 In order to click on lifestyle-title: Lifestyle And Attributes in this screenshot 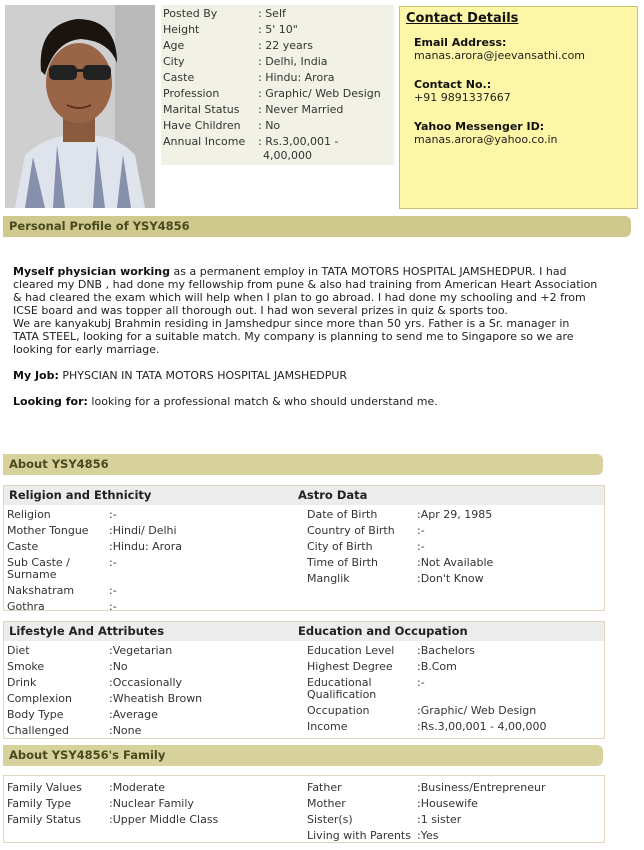, I will do `click(87, 631)`.